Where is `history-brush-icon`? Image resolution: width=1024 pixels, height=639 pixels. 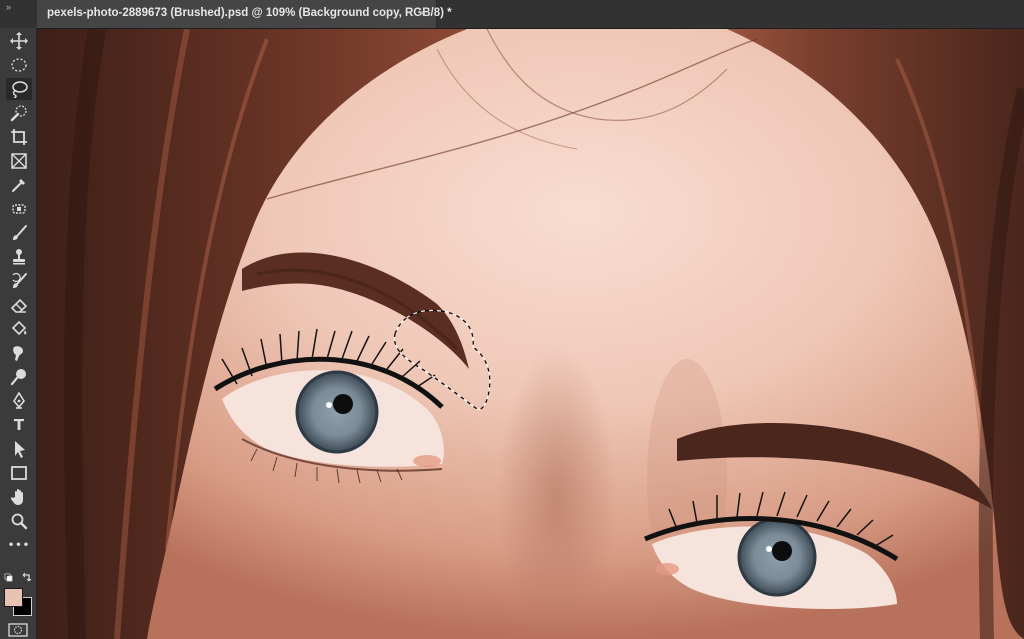
history-brush-icon is located at coordinates (19, 280).